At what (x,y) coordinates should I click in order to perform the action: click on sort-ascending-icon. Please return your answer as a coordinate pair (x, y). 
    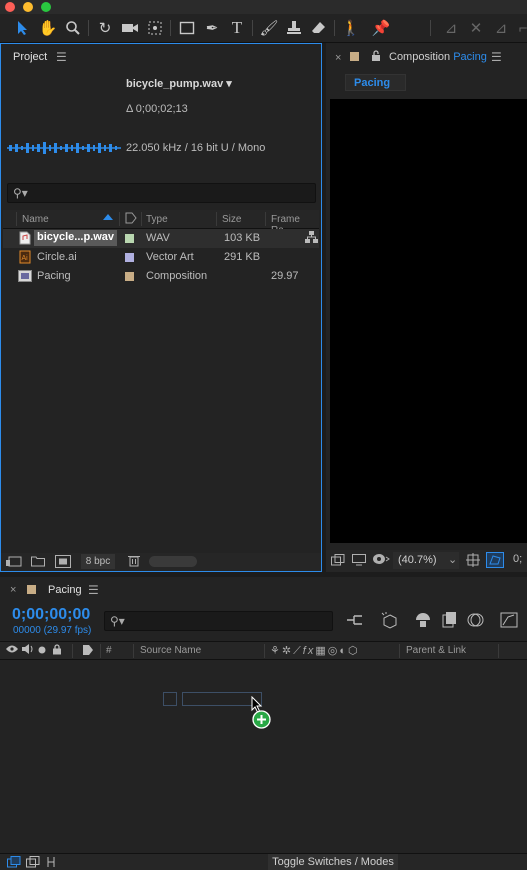
    Looking at the image, I should click on (108, 217).